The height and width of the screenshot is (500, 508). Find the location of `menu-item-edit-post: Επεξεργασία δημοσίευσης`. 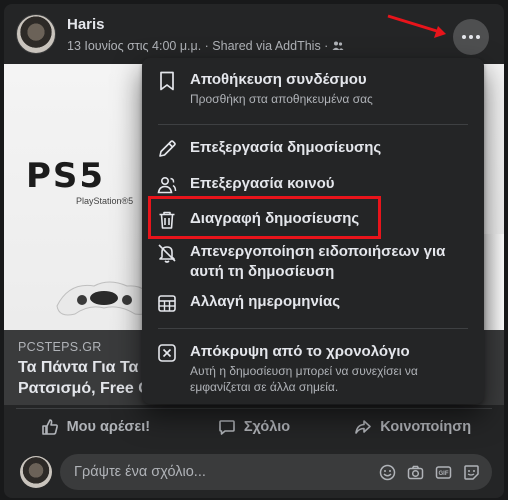

menu-item-edit-post: Επεξεργασία δημοσίευσης is located at coordinates (313, 149).